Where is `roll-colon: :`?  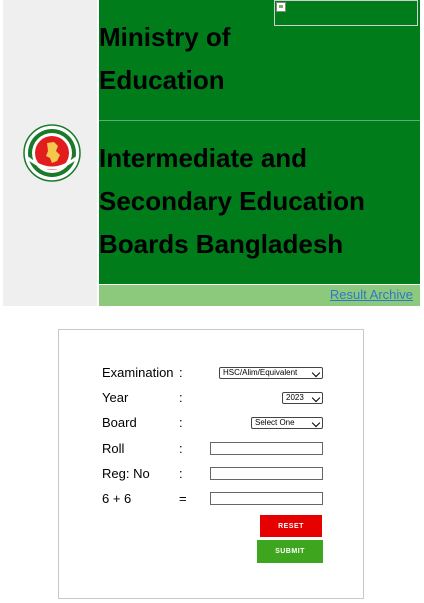 roll-colon: : is located at coordinates (181, 448).